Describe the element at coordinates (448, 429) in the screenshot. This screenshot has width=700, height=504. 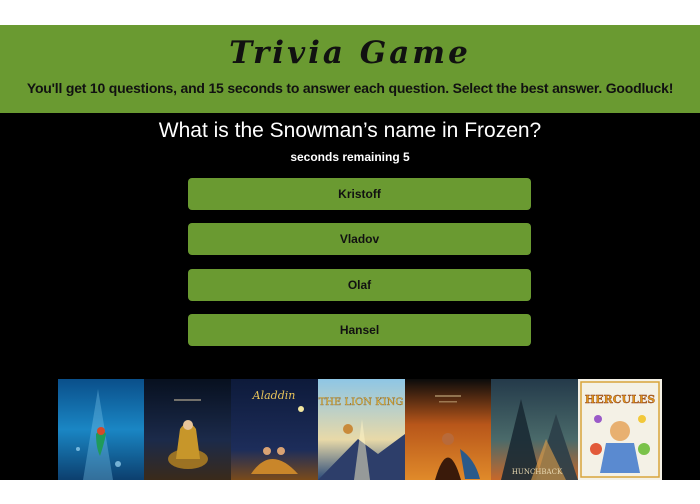
I see `pocahontas-poster` at that location.